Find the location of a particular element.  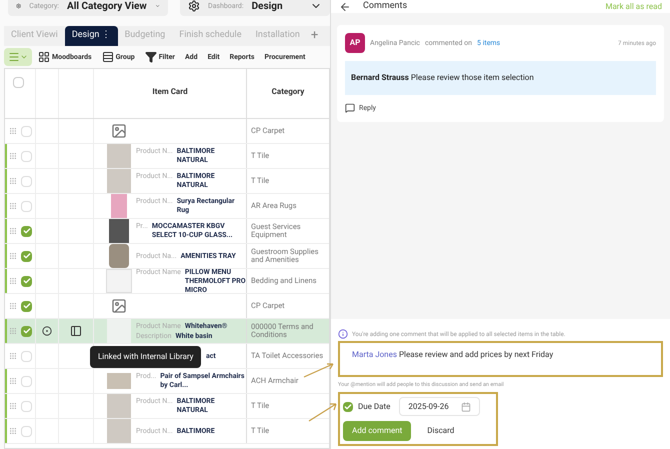

view-menu-button is located at coordinates (18, 57).